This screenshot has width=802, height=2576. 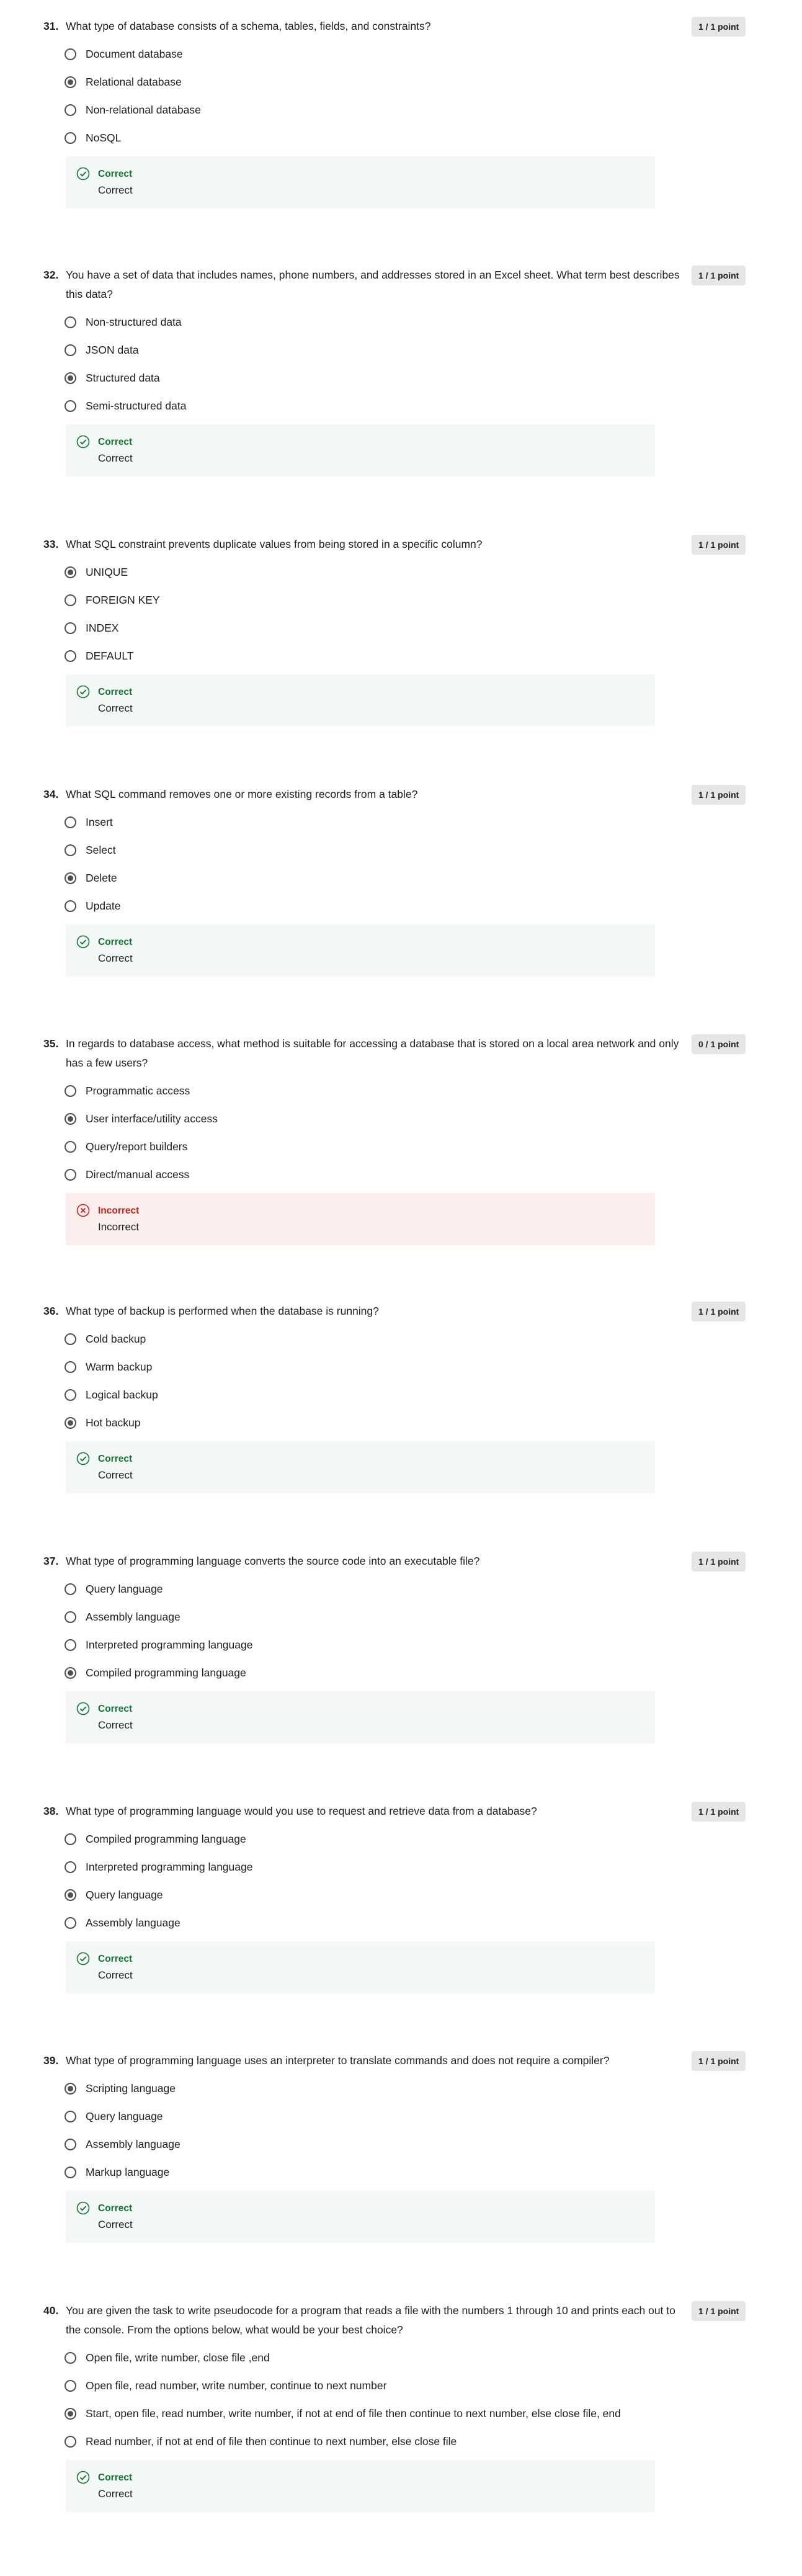 I want to click on option-0: Non-structured data, so click(x=375, y=322).